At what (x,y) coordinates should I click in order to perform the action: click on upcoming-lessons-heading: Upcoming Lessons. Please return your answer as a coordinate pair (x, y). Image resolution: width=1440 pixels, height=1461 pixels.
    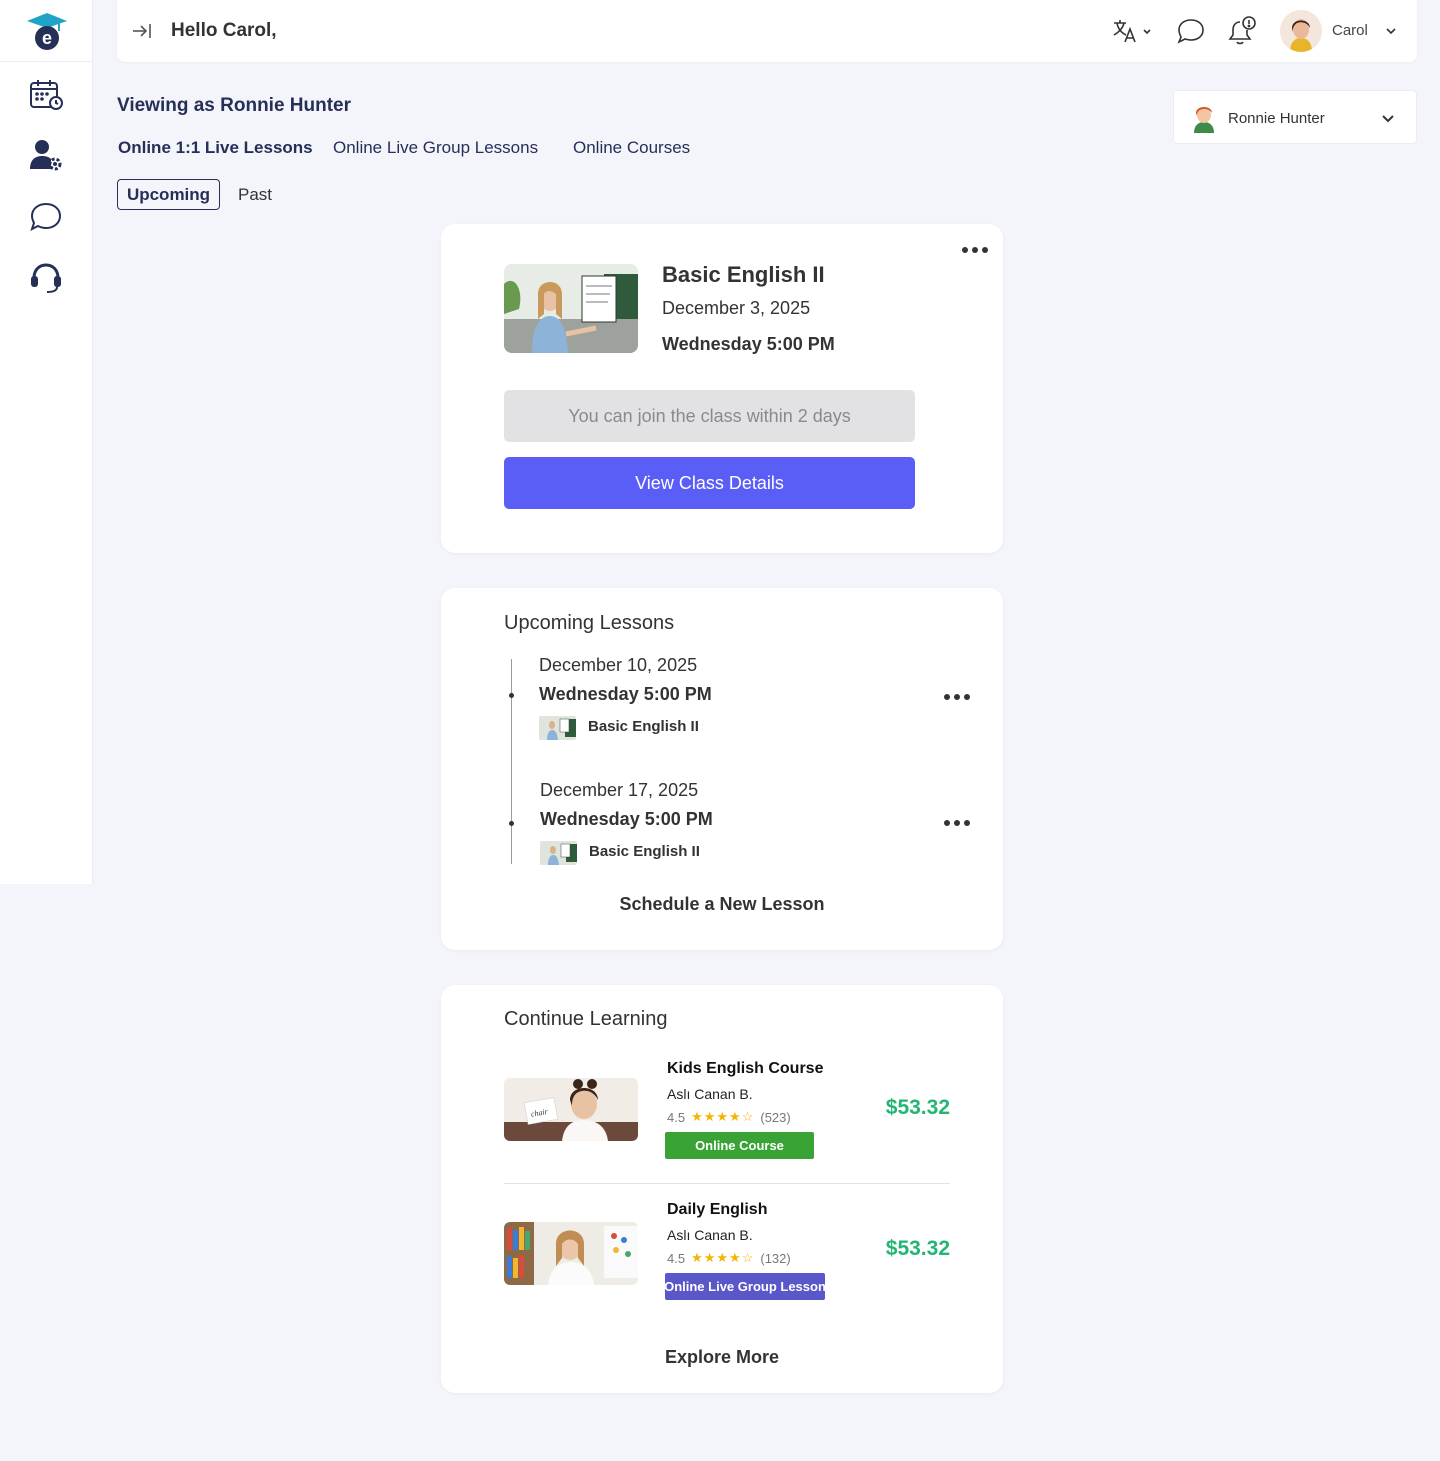
    Looking at the image, I should click on (589, 623).